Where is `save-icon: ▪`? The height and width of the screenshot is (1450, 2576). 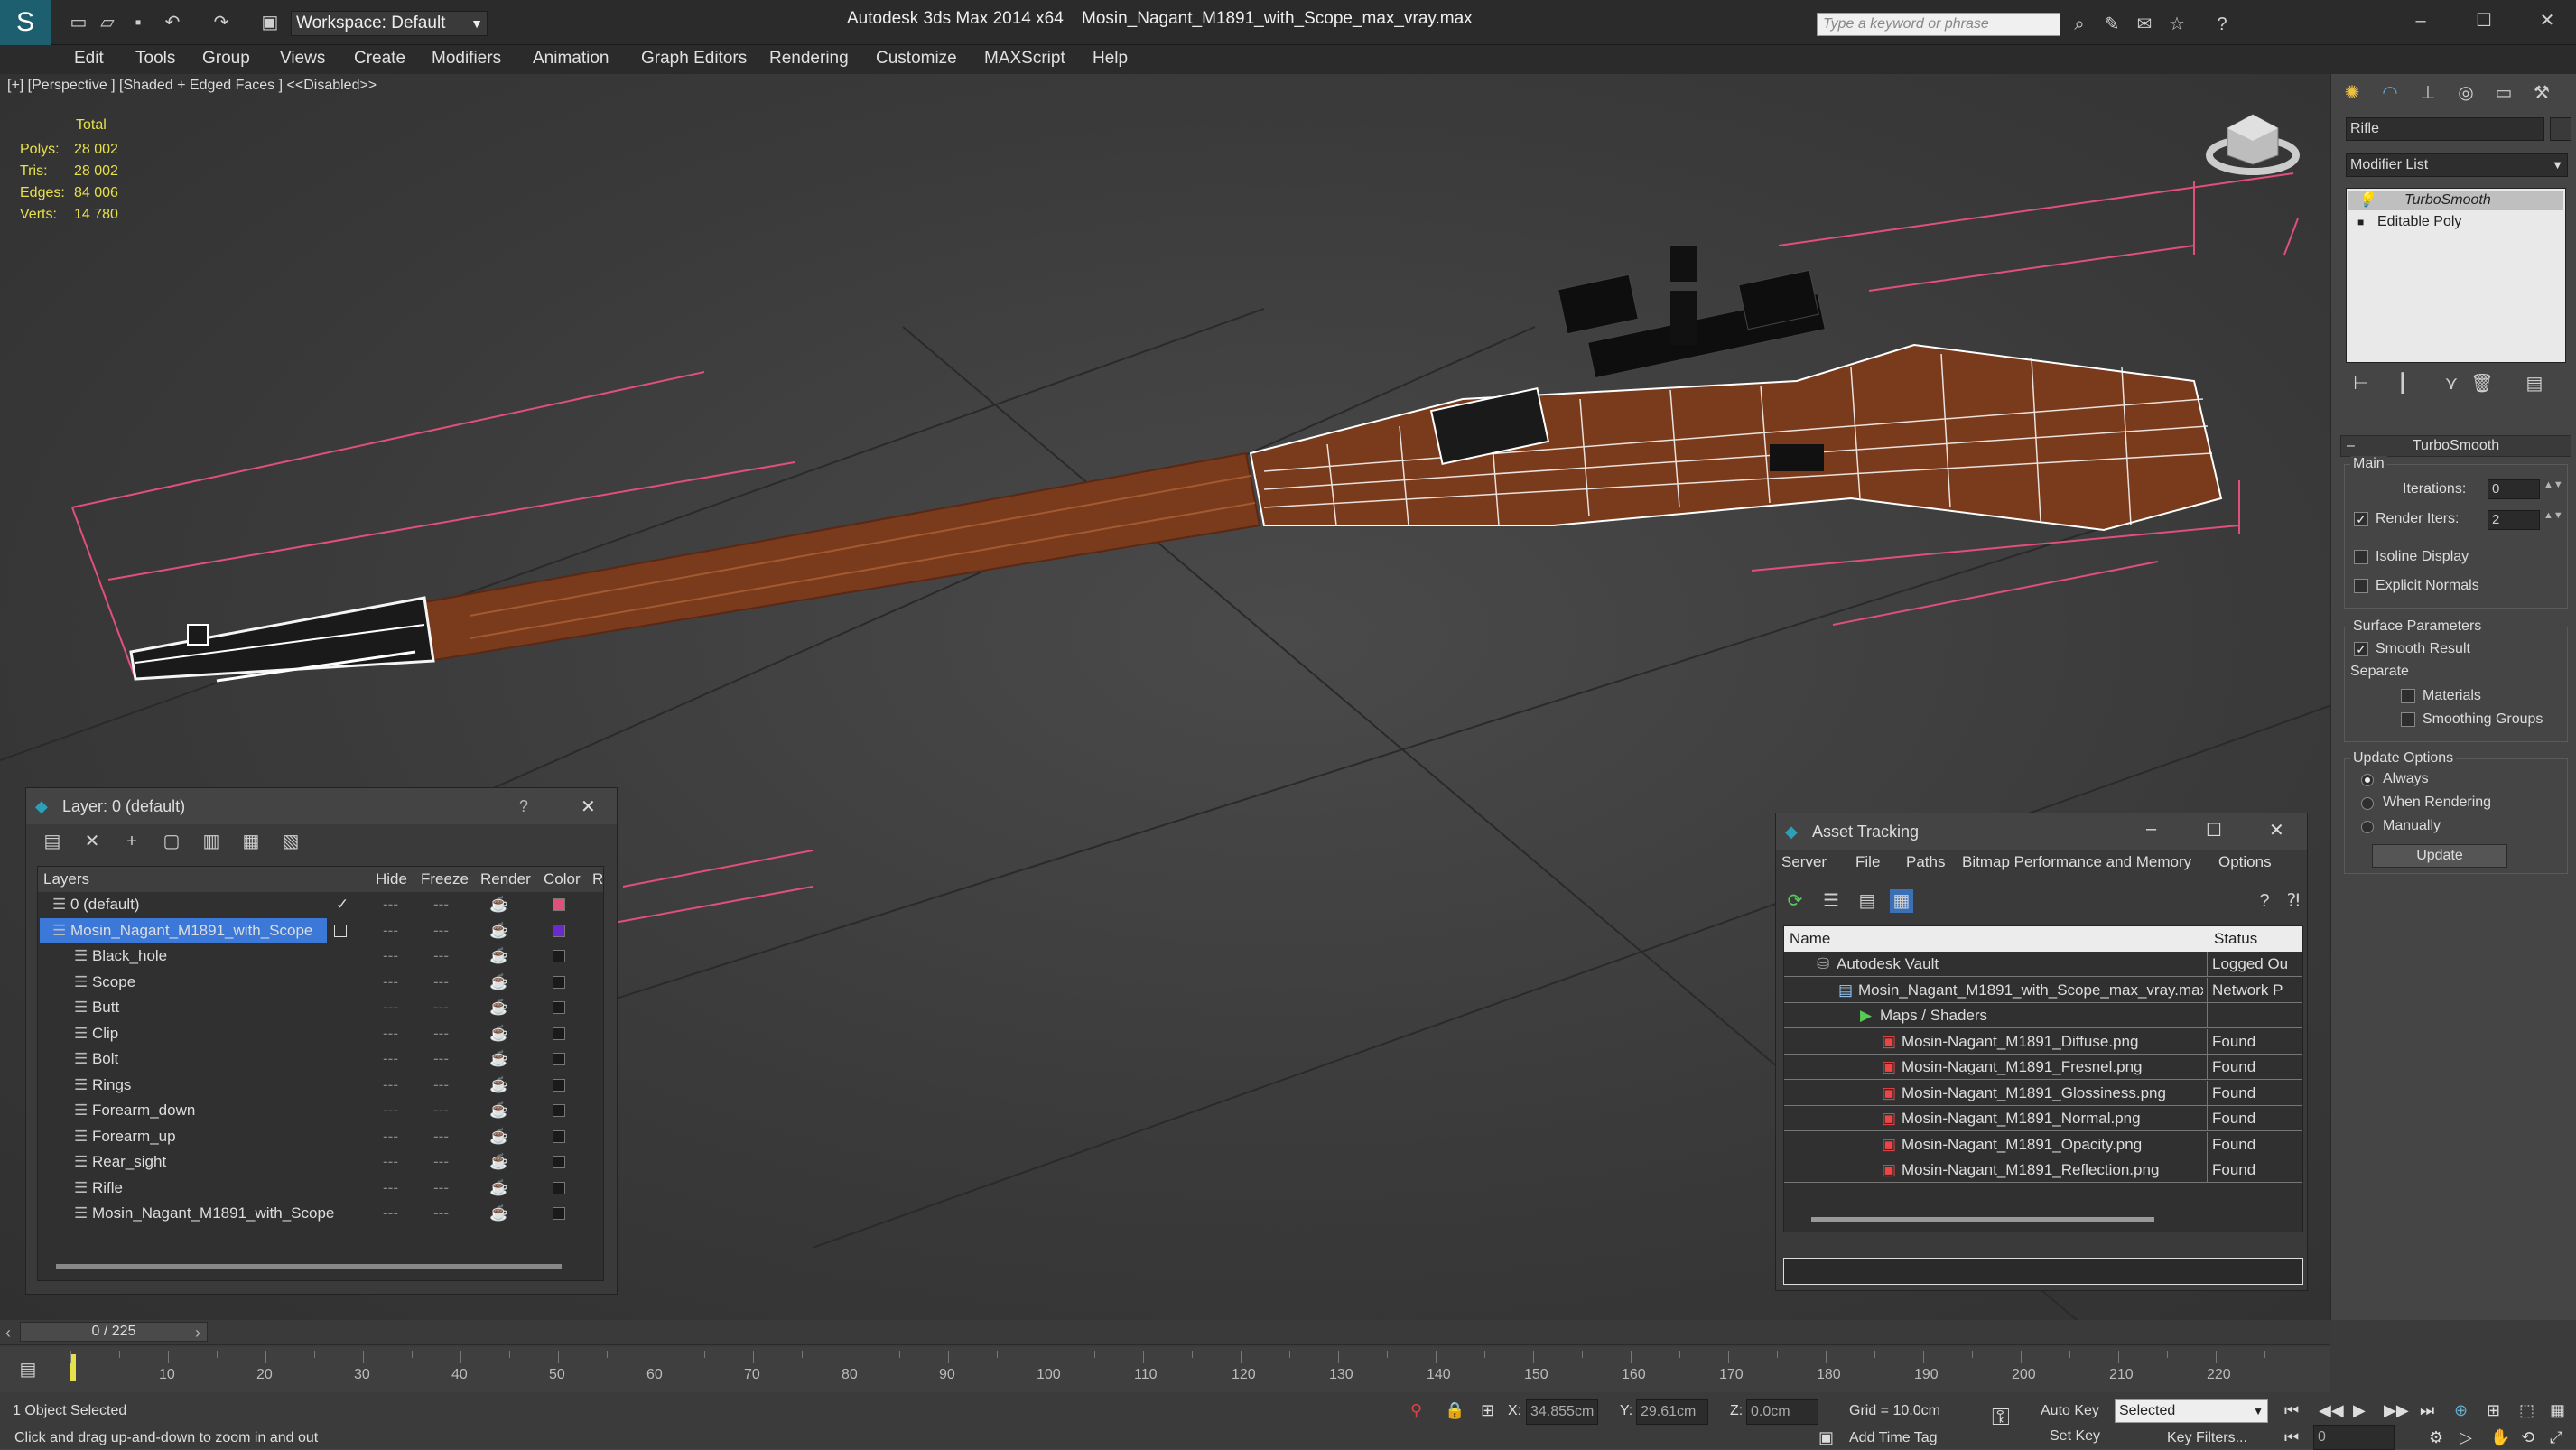 save-icon: ▪ is located at coordinates (138, 22).